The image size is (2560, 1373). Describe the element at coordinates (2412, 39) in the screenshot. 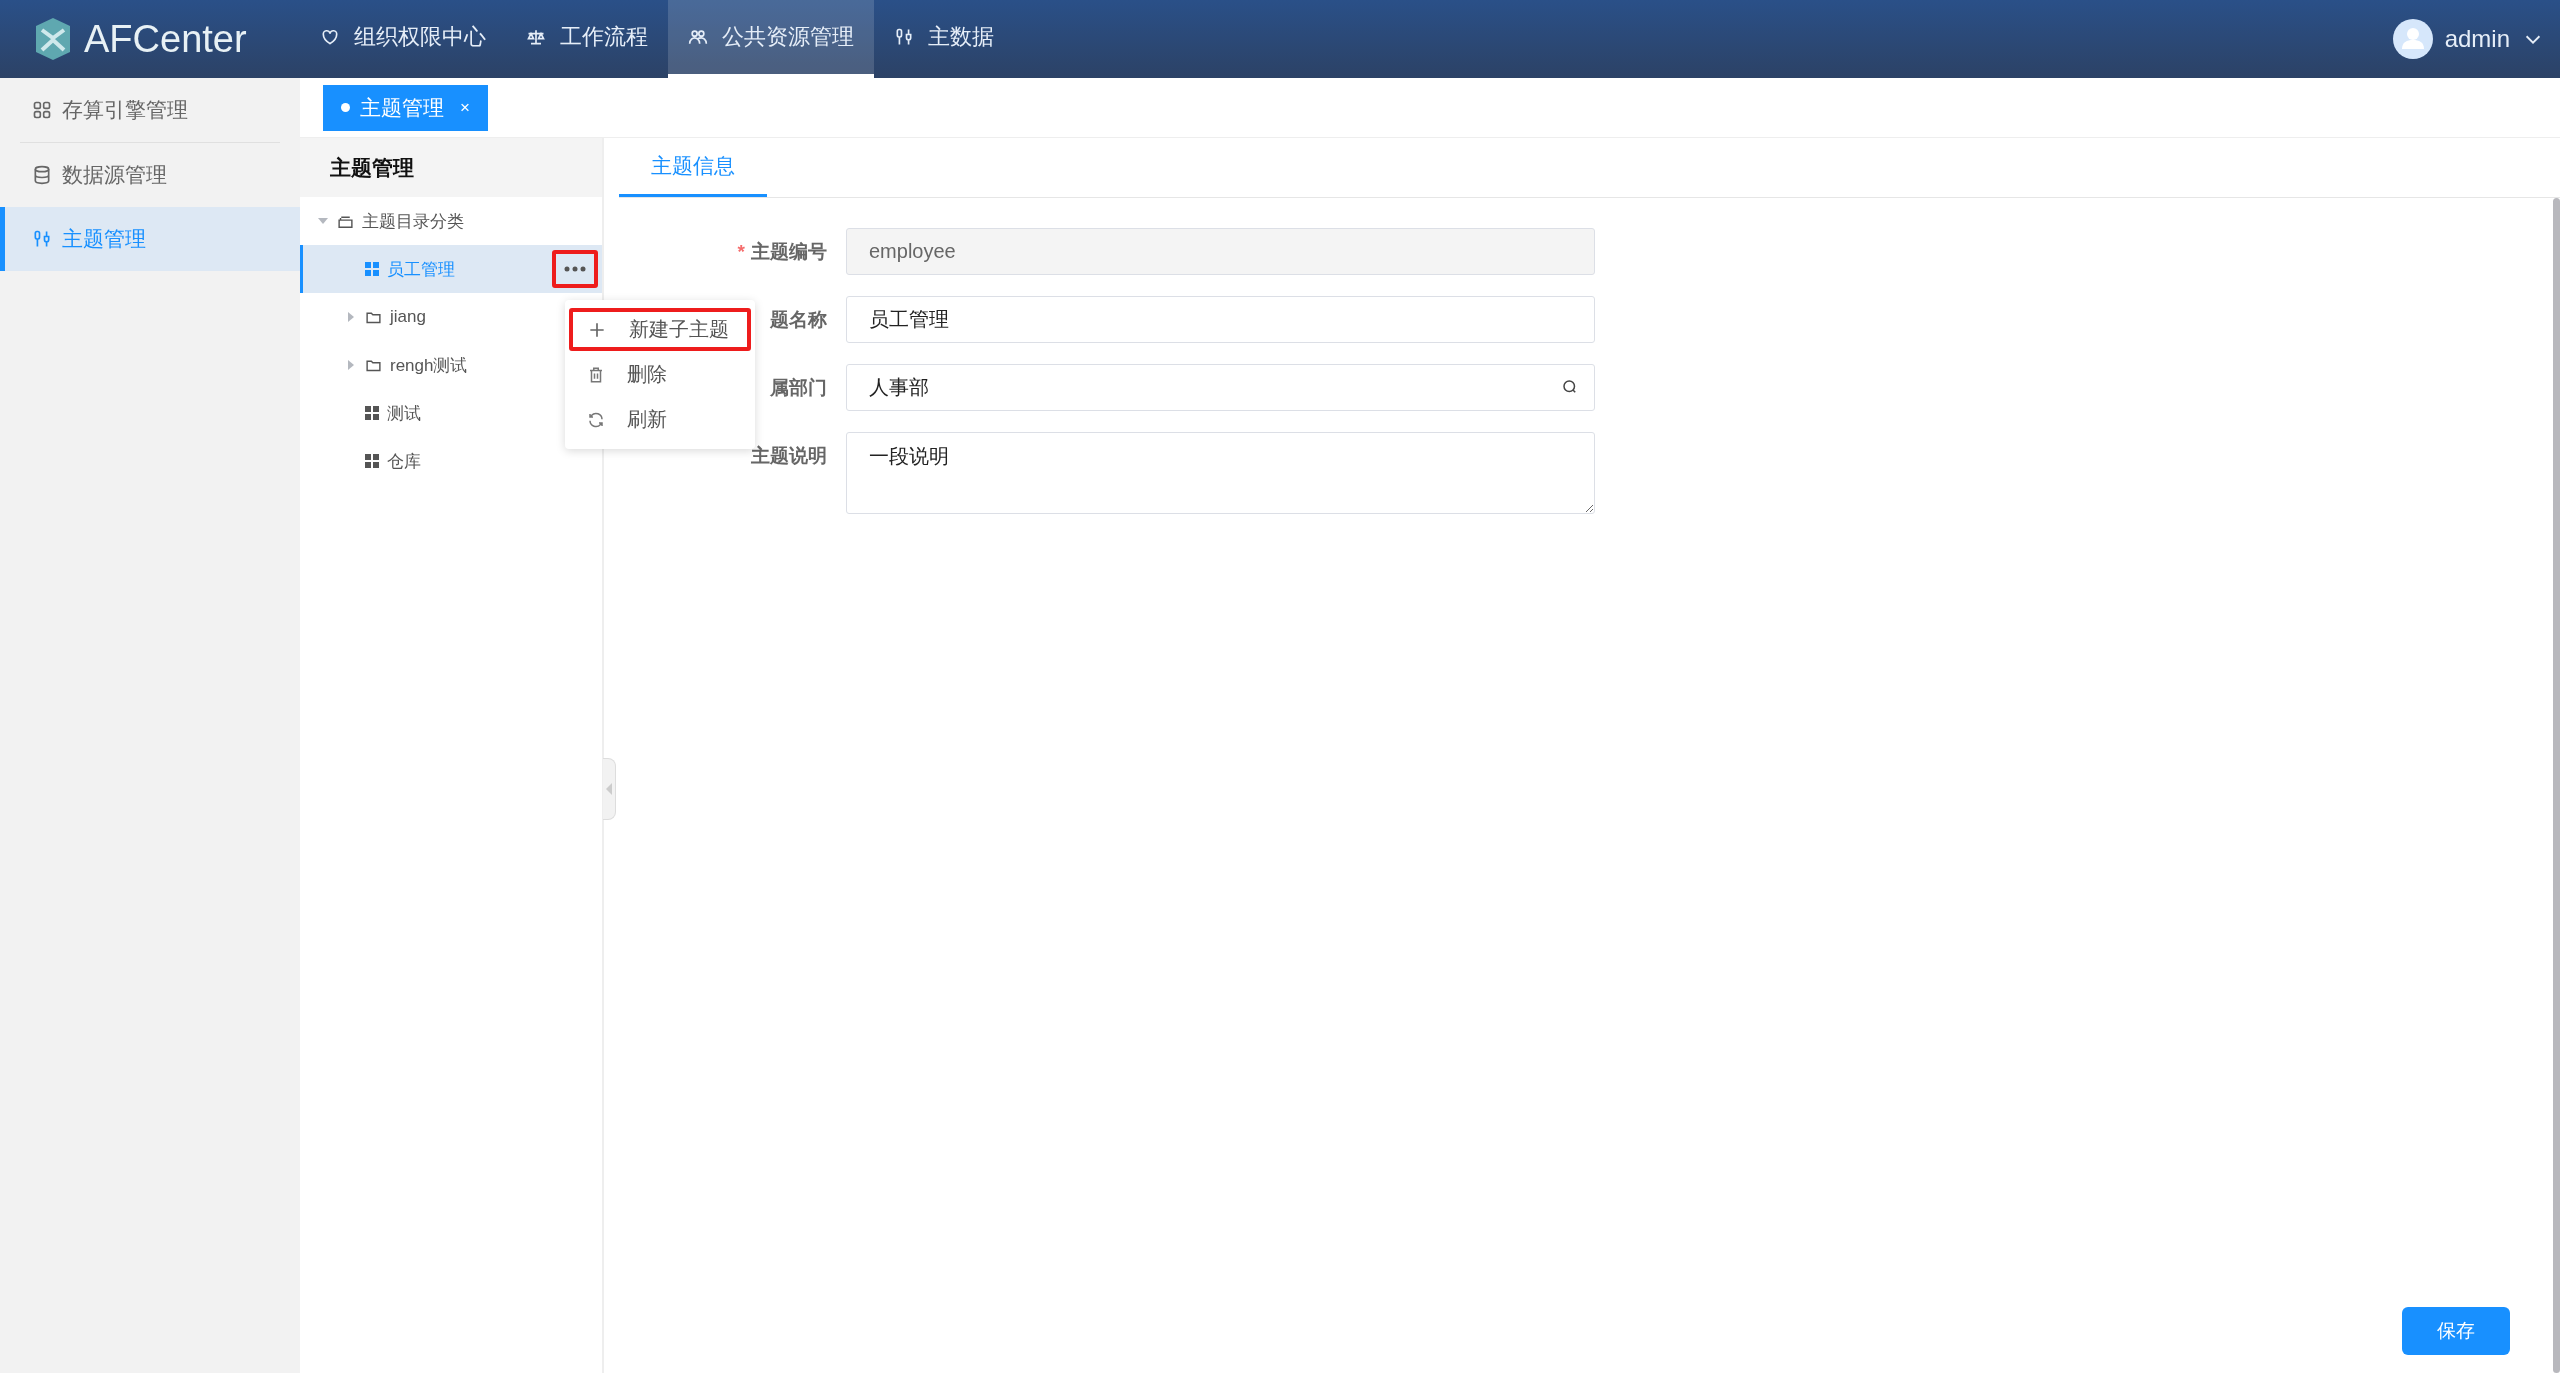

I see `avatar-icon` at that location.